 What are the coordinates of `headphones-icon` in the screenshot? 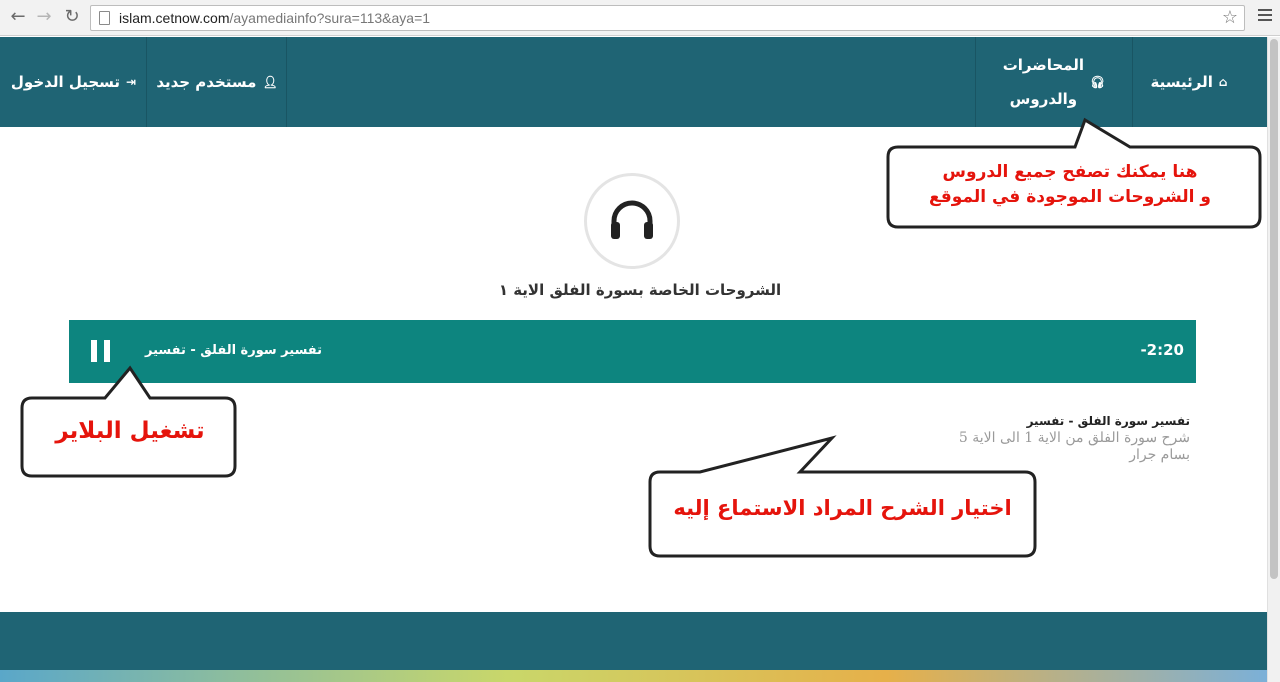 It's located at (632, 221).